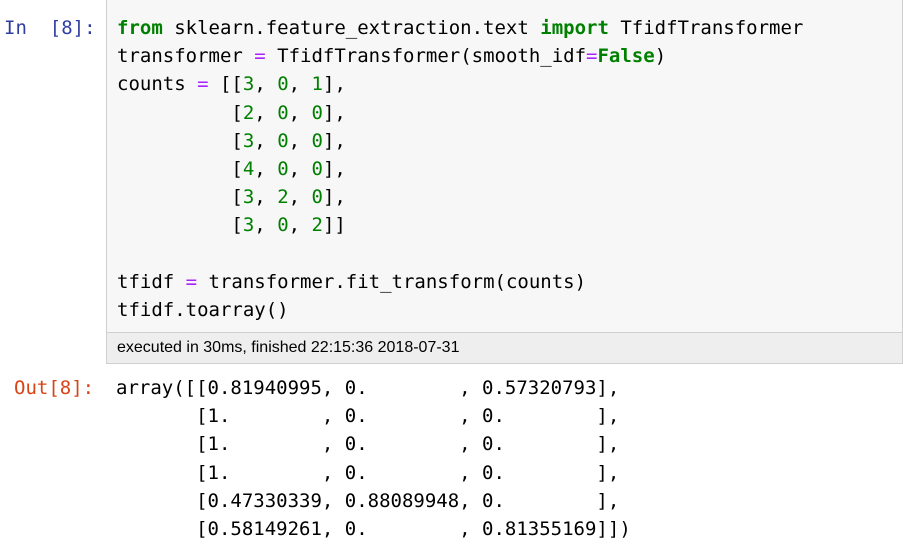 The image size is (903, 559). I want to click on code-token: [[, so click(225, 84).